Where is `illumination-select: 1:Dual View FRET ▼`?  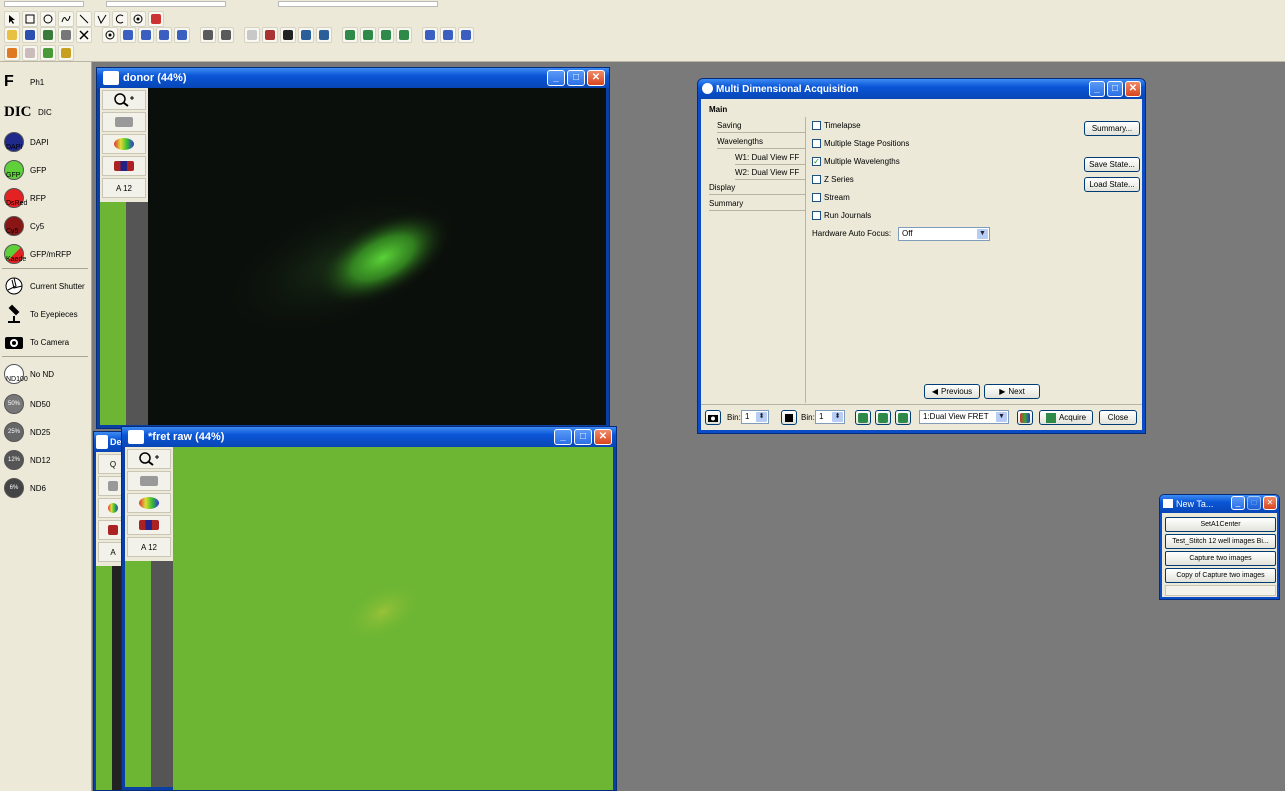 illumination-select: 1:Dual View FRET ▼ is located at coordinates (964, 417).